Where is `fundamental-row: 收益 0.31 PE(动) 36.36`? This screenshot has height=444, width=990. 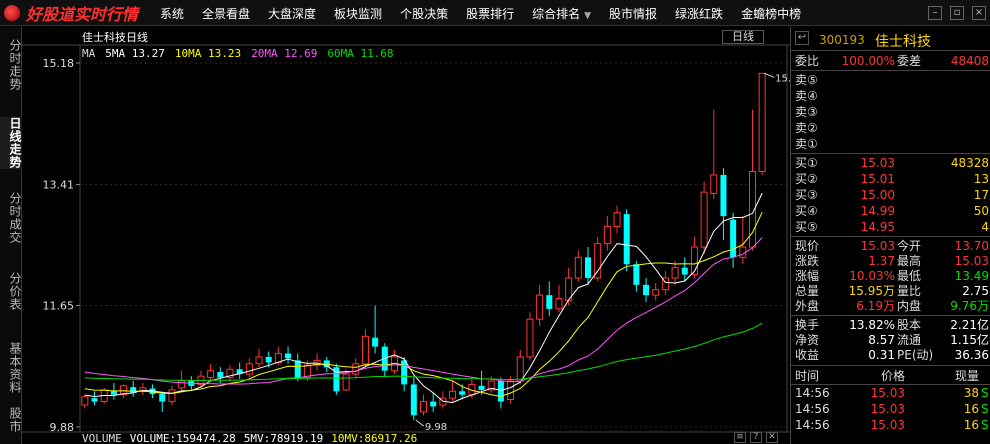 fundamental-row: 收益 0.31 PE(动) 36.36 is located at coordinates (890, 355).